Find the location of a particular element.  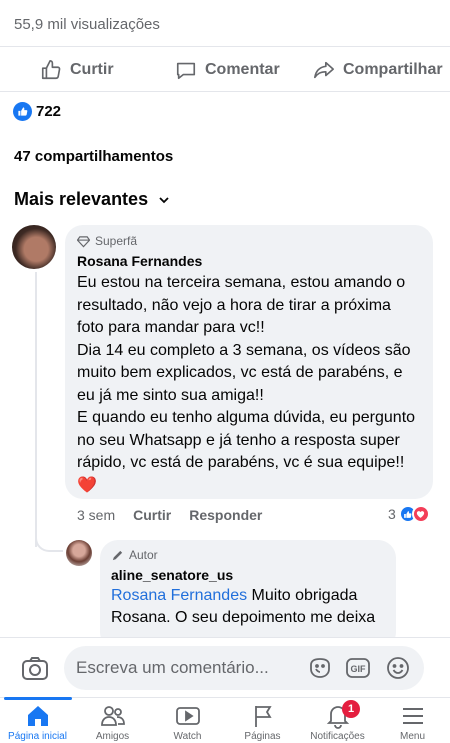

like-reaction-icon is located at coordinates (22, 111).